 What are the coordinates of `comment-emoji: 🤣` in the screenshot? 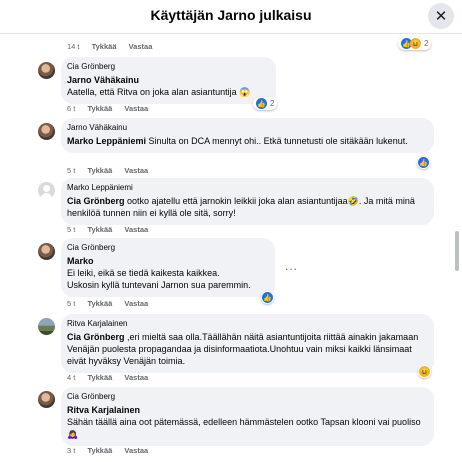 It's located at (353, 201).